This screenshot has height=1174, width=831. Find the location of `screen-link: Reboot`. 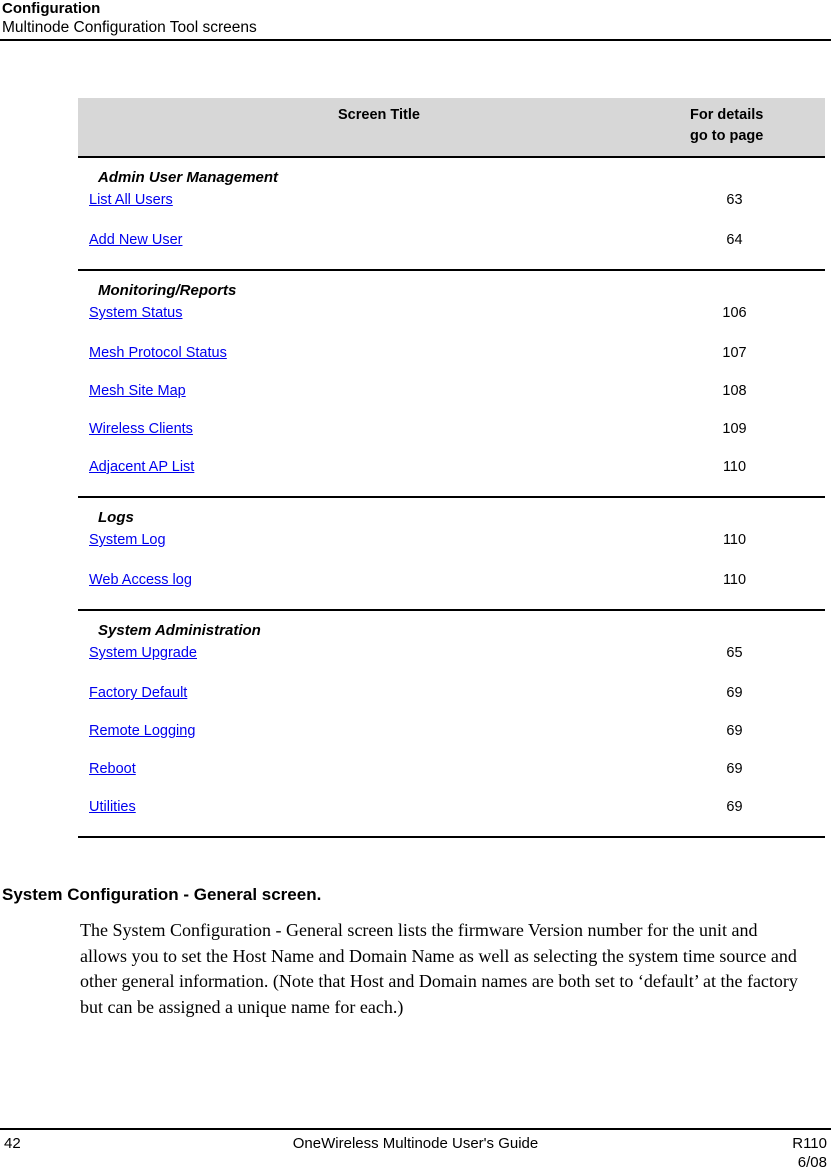

screen-link: Reboot is located at coordinates (112, 769).